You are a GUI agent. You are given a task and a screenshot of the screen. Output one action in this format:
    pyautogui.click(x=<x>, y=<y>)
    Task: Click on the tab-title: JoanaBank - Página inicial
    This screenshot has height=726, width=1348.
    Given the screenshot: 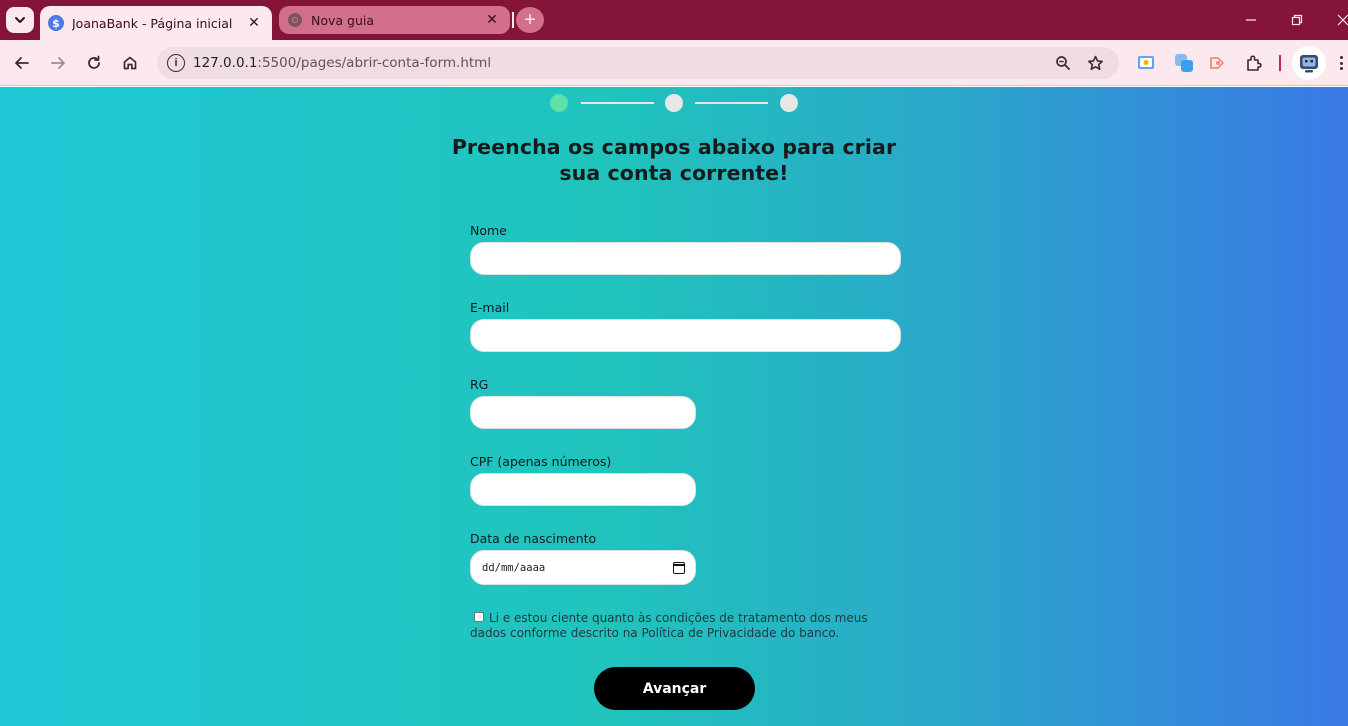 What is the action you would take?
    pyautogui.click(x=152, y=23)
    